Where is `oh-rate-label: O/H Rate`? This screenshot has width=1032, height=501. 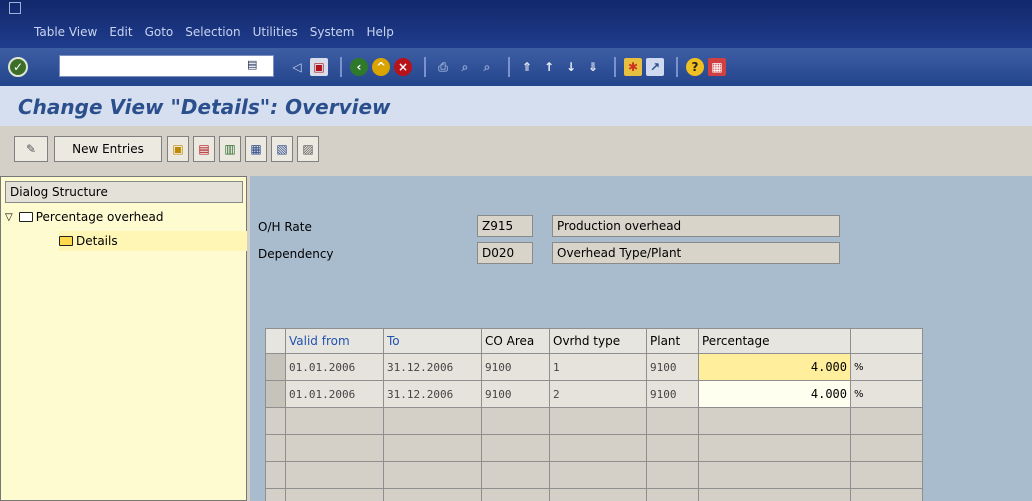 oh-rate-label: O/H Rate is located at coordinates (285, 227).